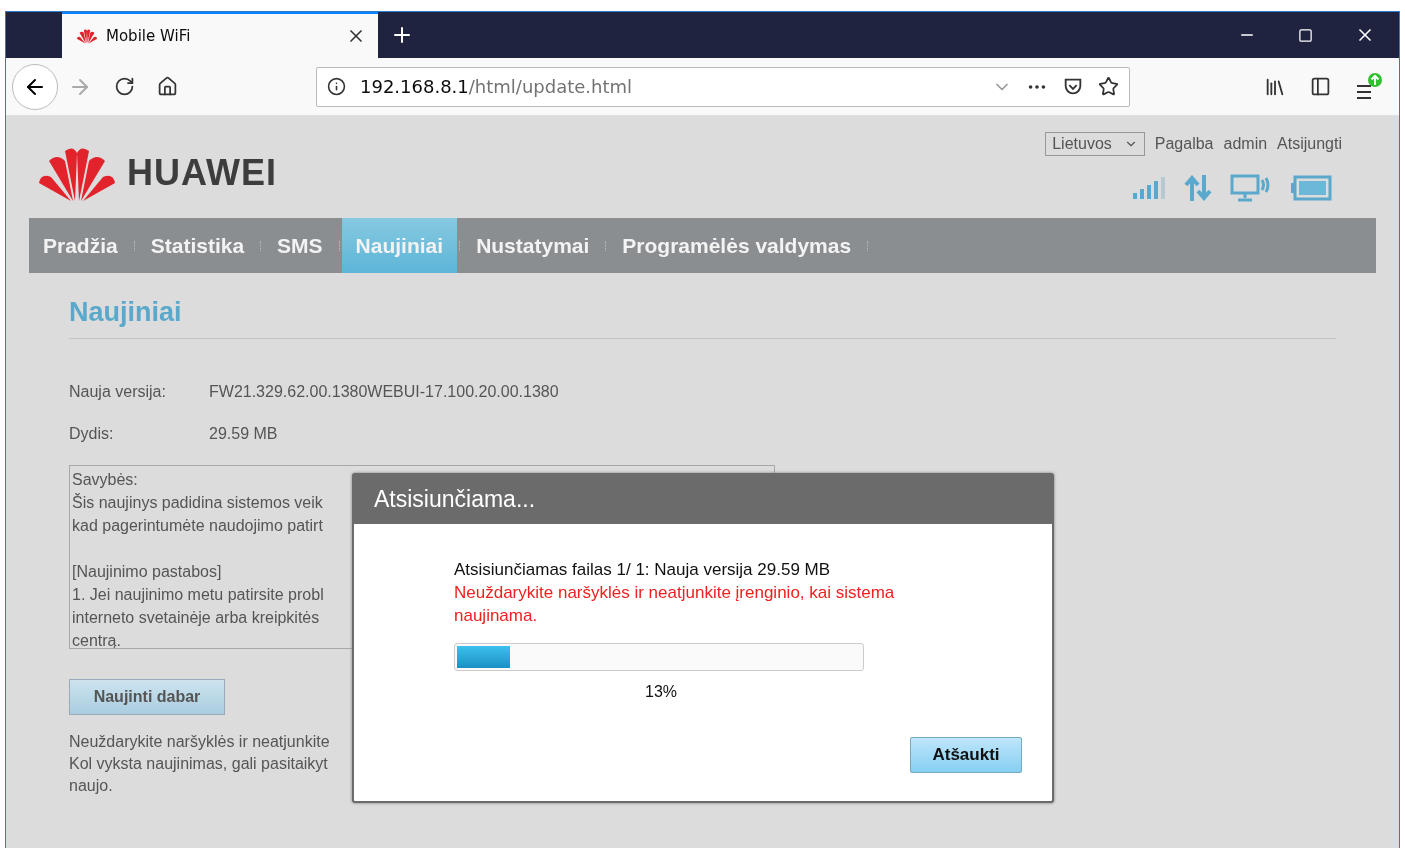 The width and height of the screenshot is (1405, 848). I want to click on note-line: [Naujinimo pastabos], so click(147, 572).